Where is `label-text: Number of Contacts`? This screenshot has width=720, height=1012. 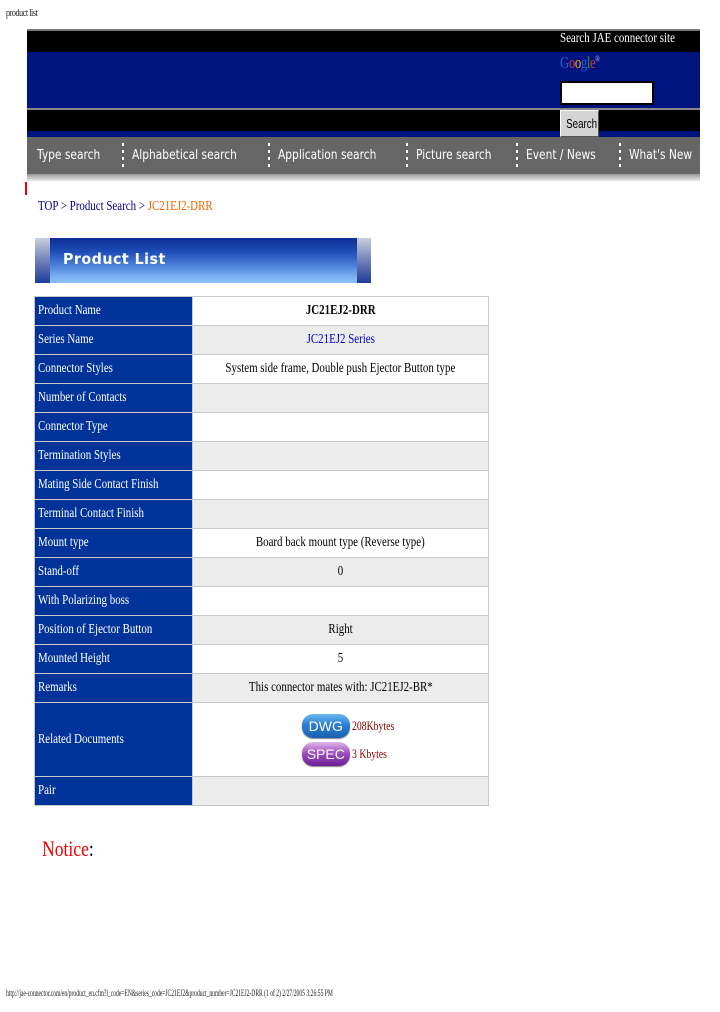
label-text: Number of Contacts is located at coordinates (82, 397).